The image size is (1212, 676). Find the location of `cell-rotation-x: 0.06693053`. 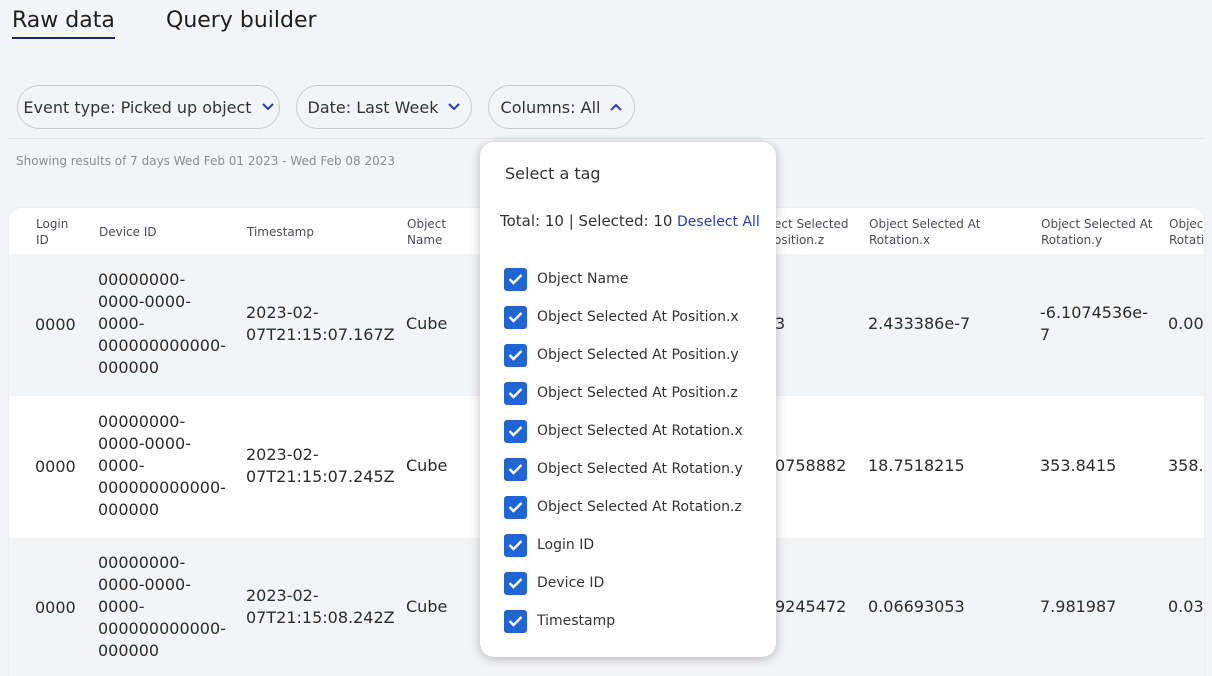

cell-rotation-x: 0.06693053 is located at coordinates (916, 606).